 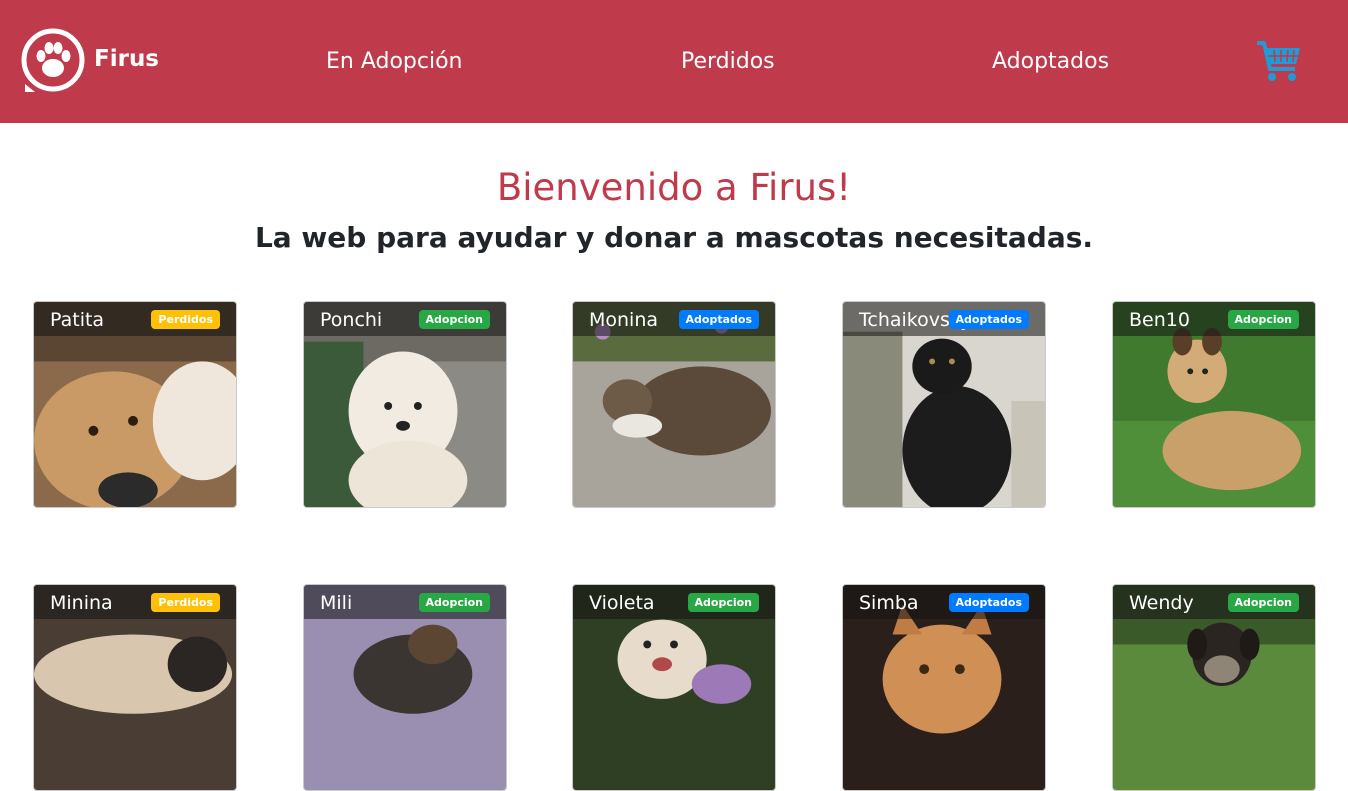 I want to click on pet-name: Patita, so click(x=77, y=320).